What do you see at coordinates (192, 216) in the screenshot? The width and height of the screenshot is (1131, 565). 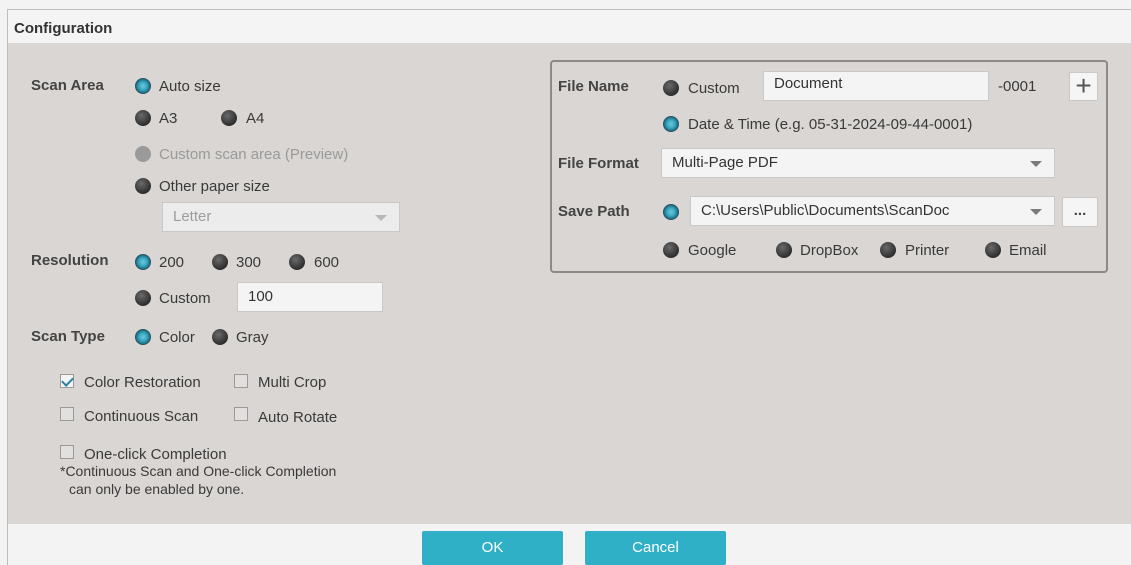 I see `paper-size-value: Letter` at bounding box center [192, 216].